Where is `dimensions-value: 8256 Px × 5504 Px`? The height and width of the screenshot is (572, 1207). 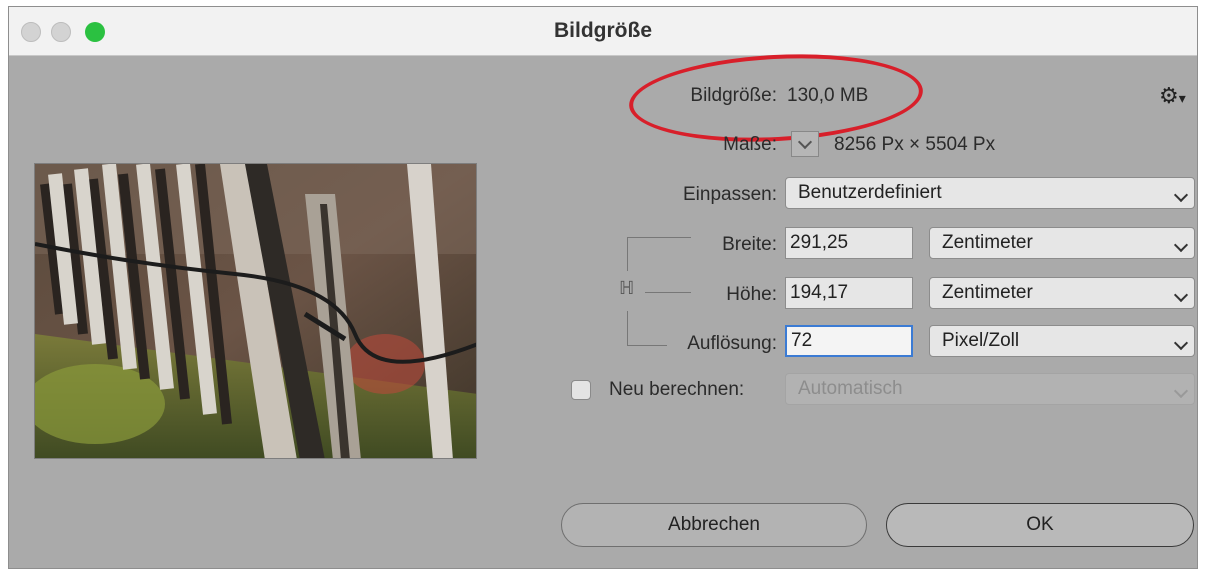 dimensions-value: 8256 Px × 5504 Px is located at coordinates (915, 144).